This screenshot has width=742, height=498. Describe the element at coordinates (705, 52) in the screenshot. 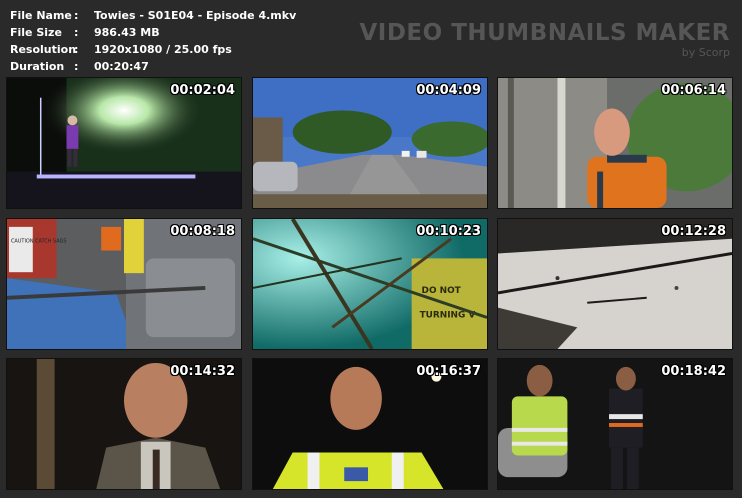

I see `brand-subtitle: by Scorp` at that location.